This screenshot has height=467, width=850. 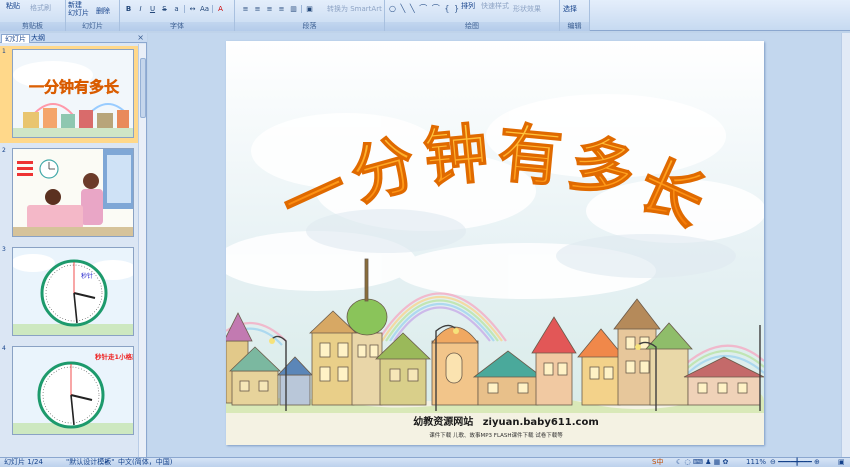 What do you see at coordinates (575, 15) in the screenshot?
I see `editing-group: 选择 编辑` at bounding box center [575, 15].